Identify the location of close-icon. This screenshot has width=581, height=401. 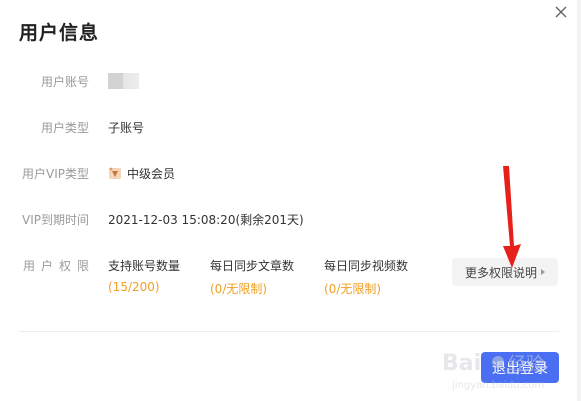
(561, 12).